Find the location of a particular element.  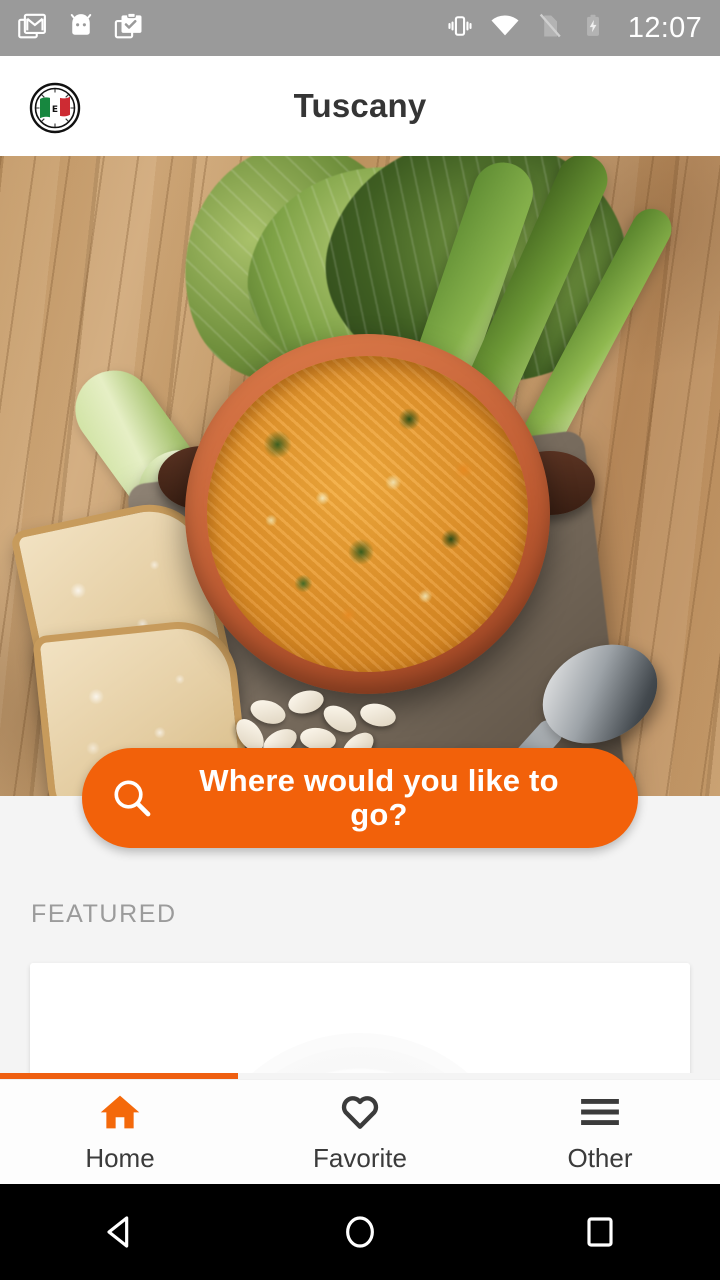

page-title: Tuscany is located at coordinates (360, 105).